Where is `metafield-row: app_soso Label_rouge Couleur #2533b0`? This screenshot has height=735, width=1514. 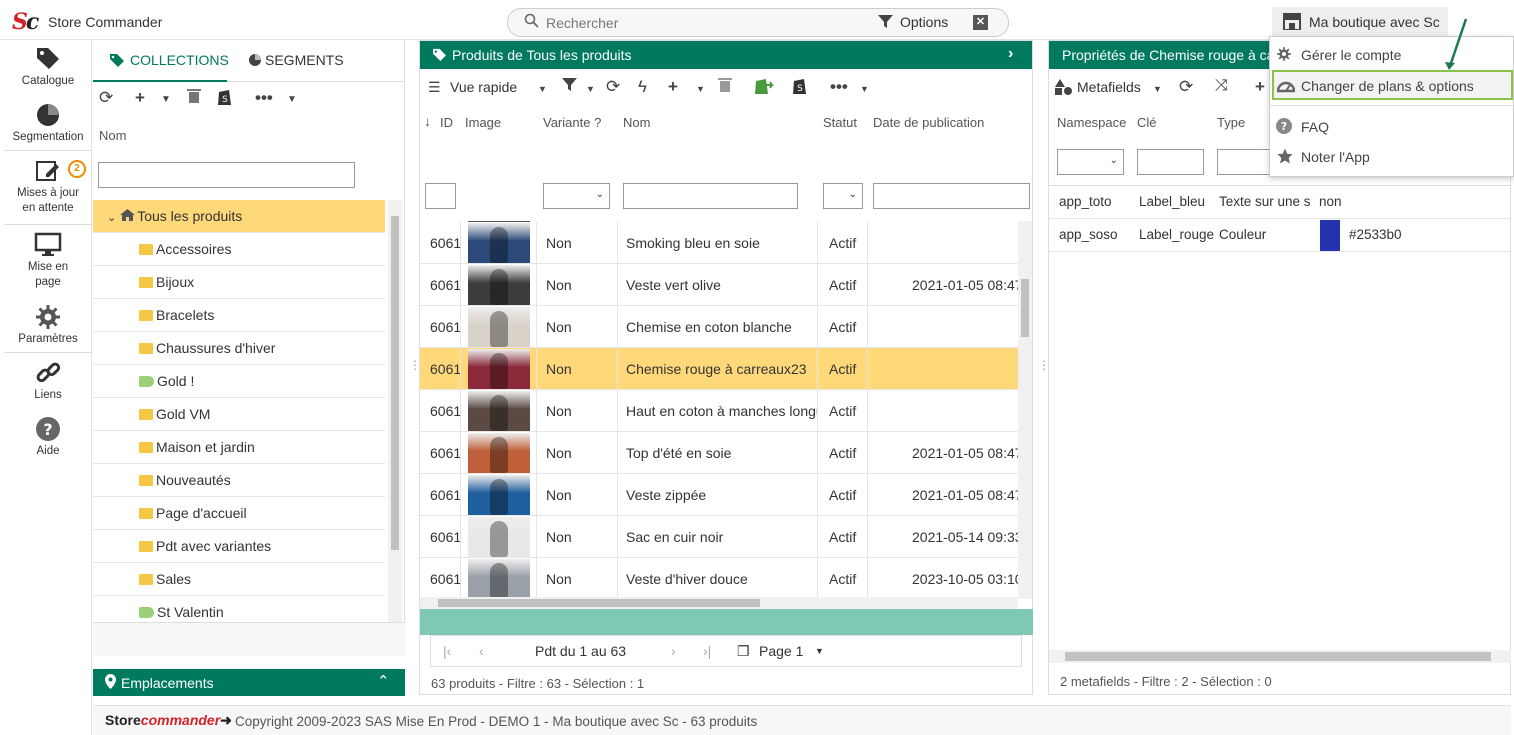 metafield-row: app_soso Label_rouge Couleur #2533b0 is located at coordinates (1280, 235).